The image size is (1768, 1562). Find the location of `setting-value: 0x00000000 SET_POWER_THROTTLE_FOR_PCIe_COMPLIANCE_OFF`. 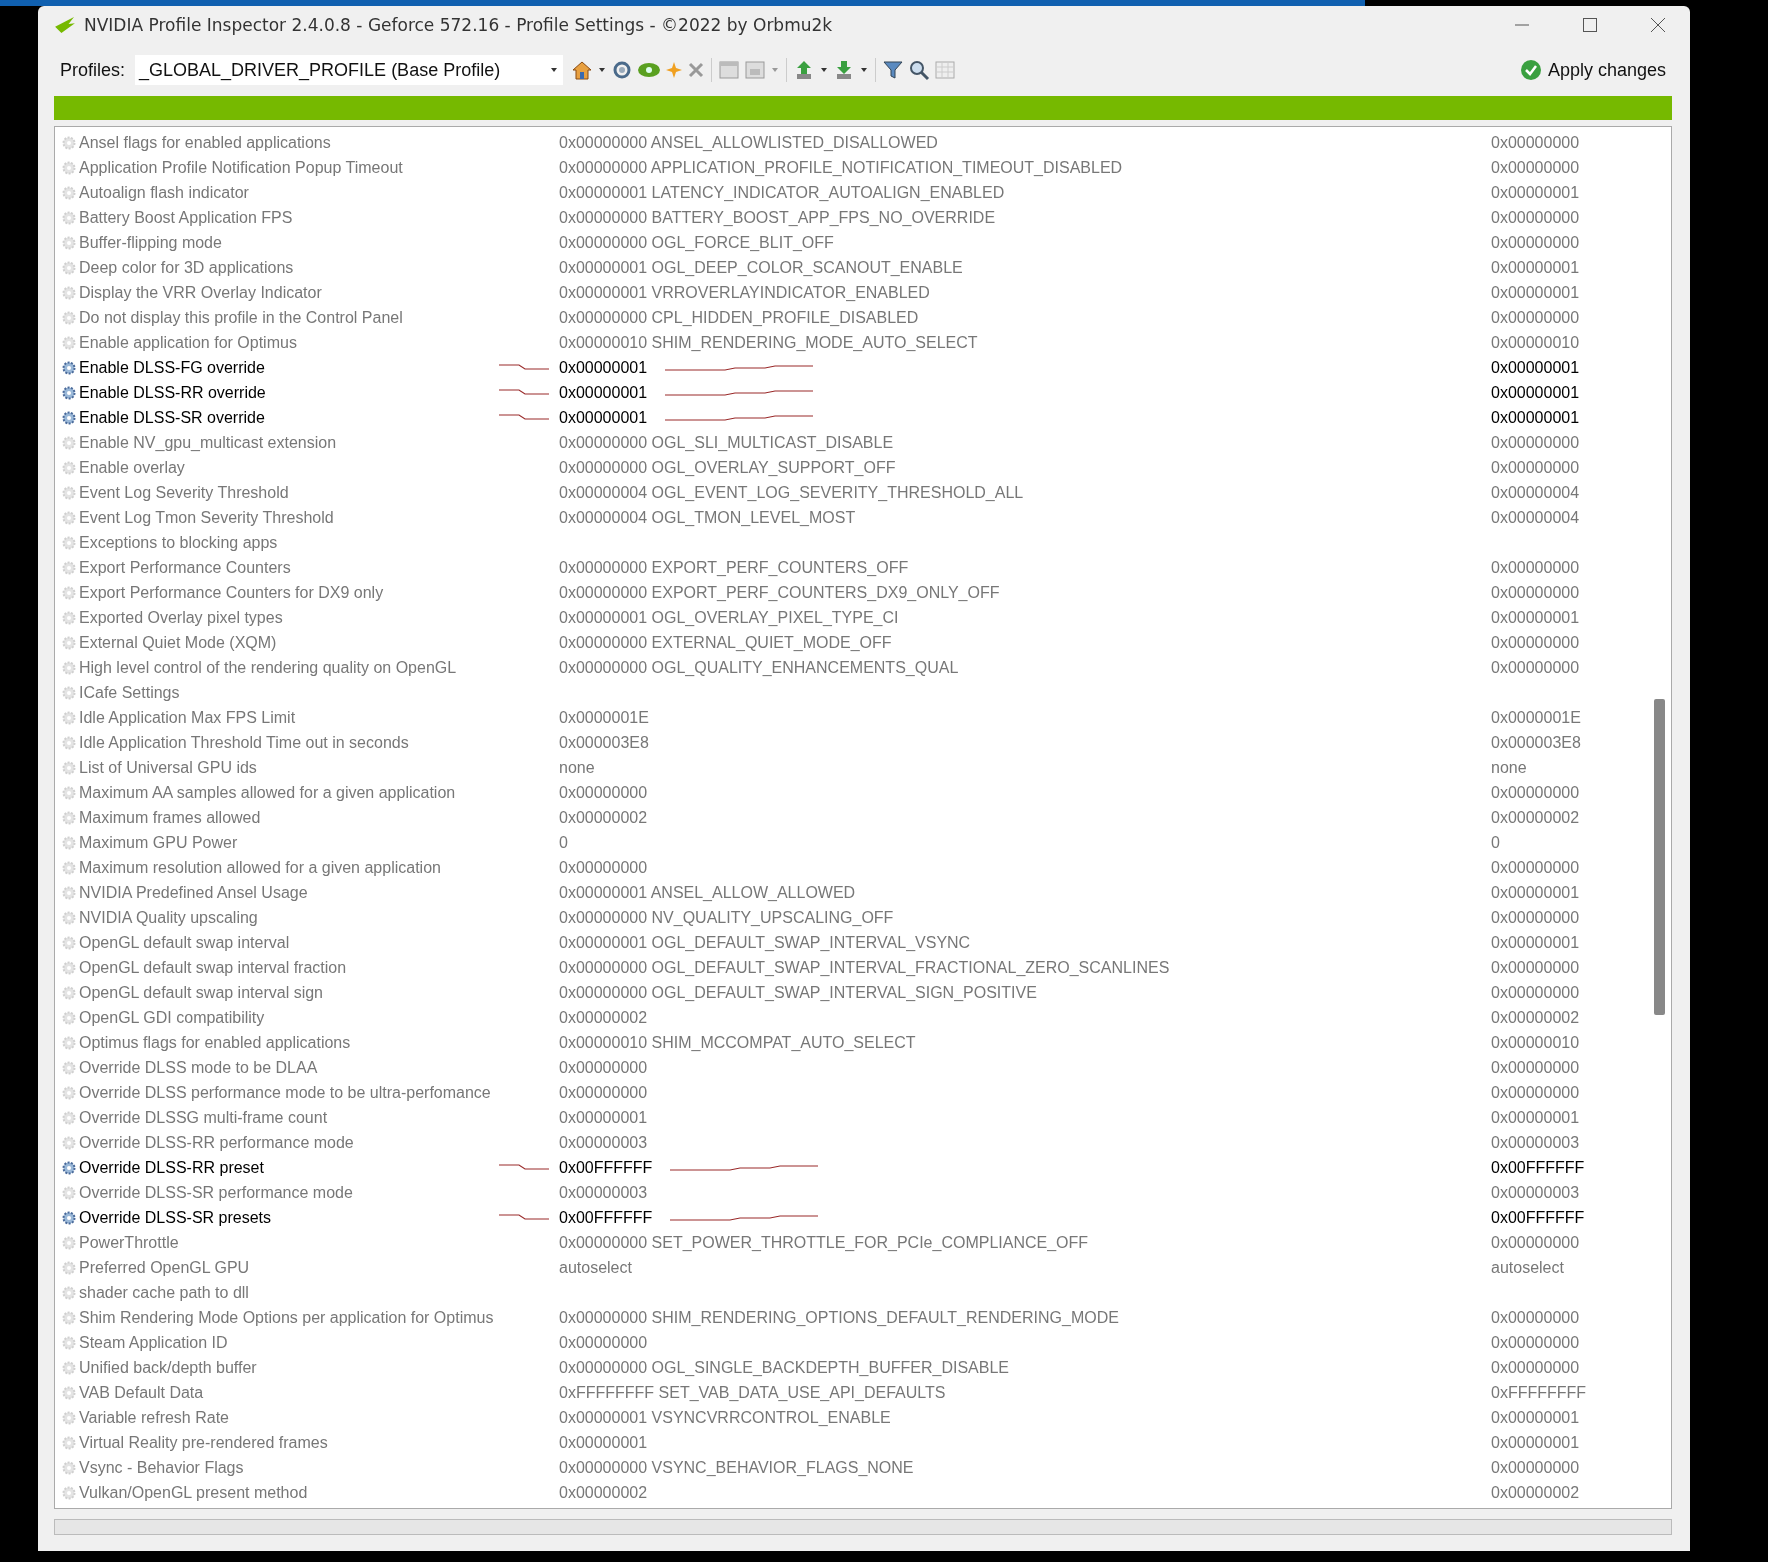

setting-value: 0x00000000 SET_POWER_THROTTLE_FOR_PCIe_COMPLIANCE_OFF is located at coordinates (824, 1242).